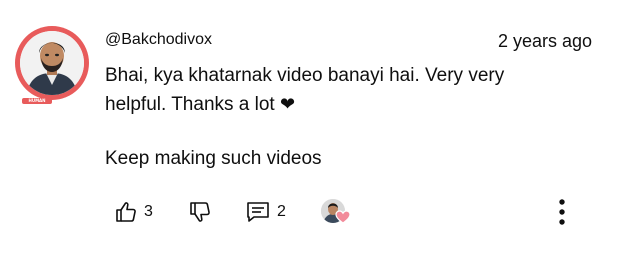 The width and height of the screenshot is (628, 264). What do you see at coordinates (545, 41) in the screenshot?
I see `comment-timestamp: 2 years ago` at bounding box center [545, 41].